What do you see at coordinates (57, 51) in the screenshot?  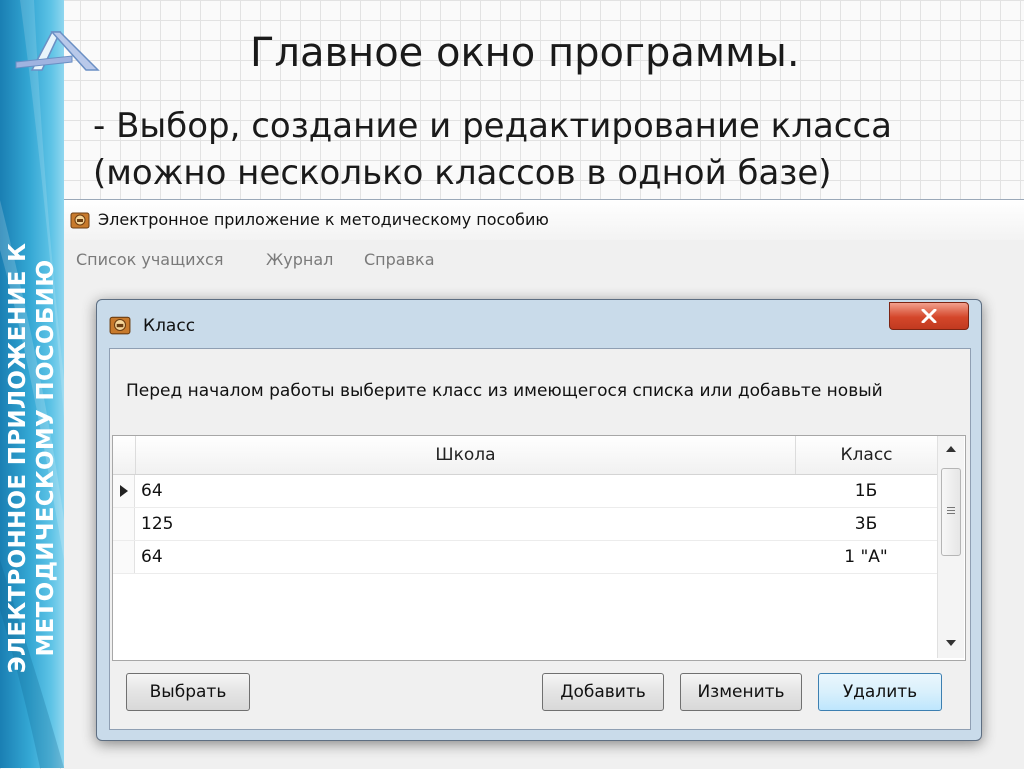 I see `logo-a-icon` at bounding box center [57, 51].